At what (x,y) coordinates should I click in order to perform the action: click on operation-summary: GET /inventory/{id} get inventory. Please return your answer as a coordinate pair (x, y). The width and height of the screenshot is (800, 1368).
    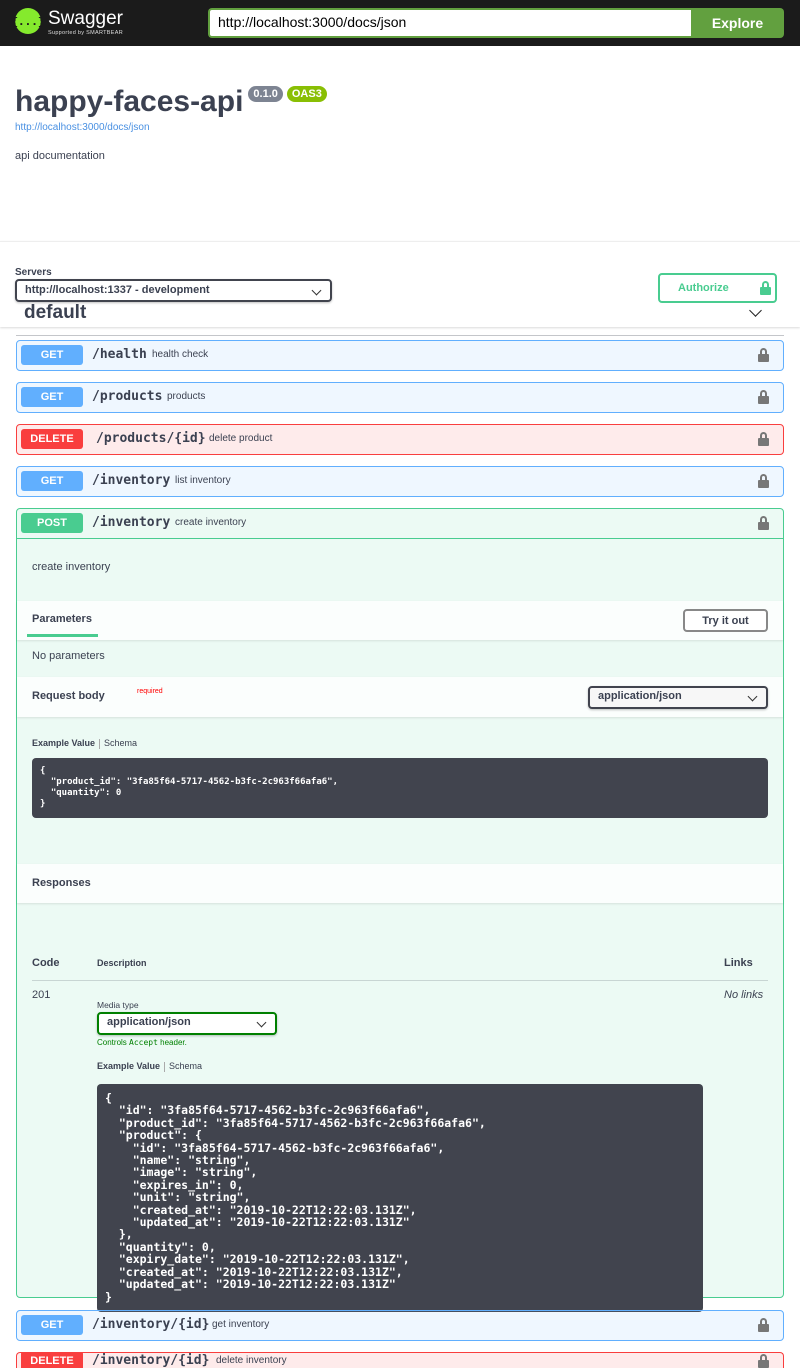
    Looking at the image, I should click on (400, 1325).